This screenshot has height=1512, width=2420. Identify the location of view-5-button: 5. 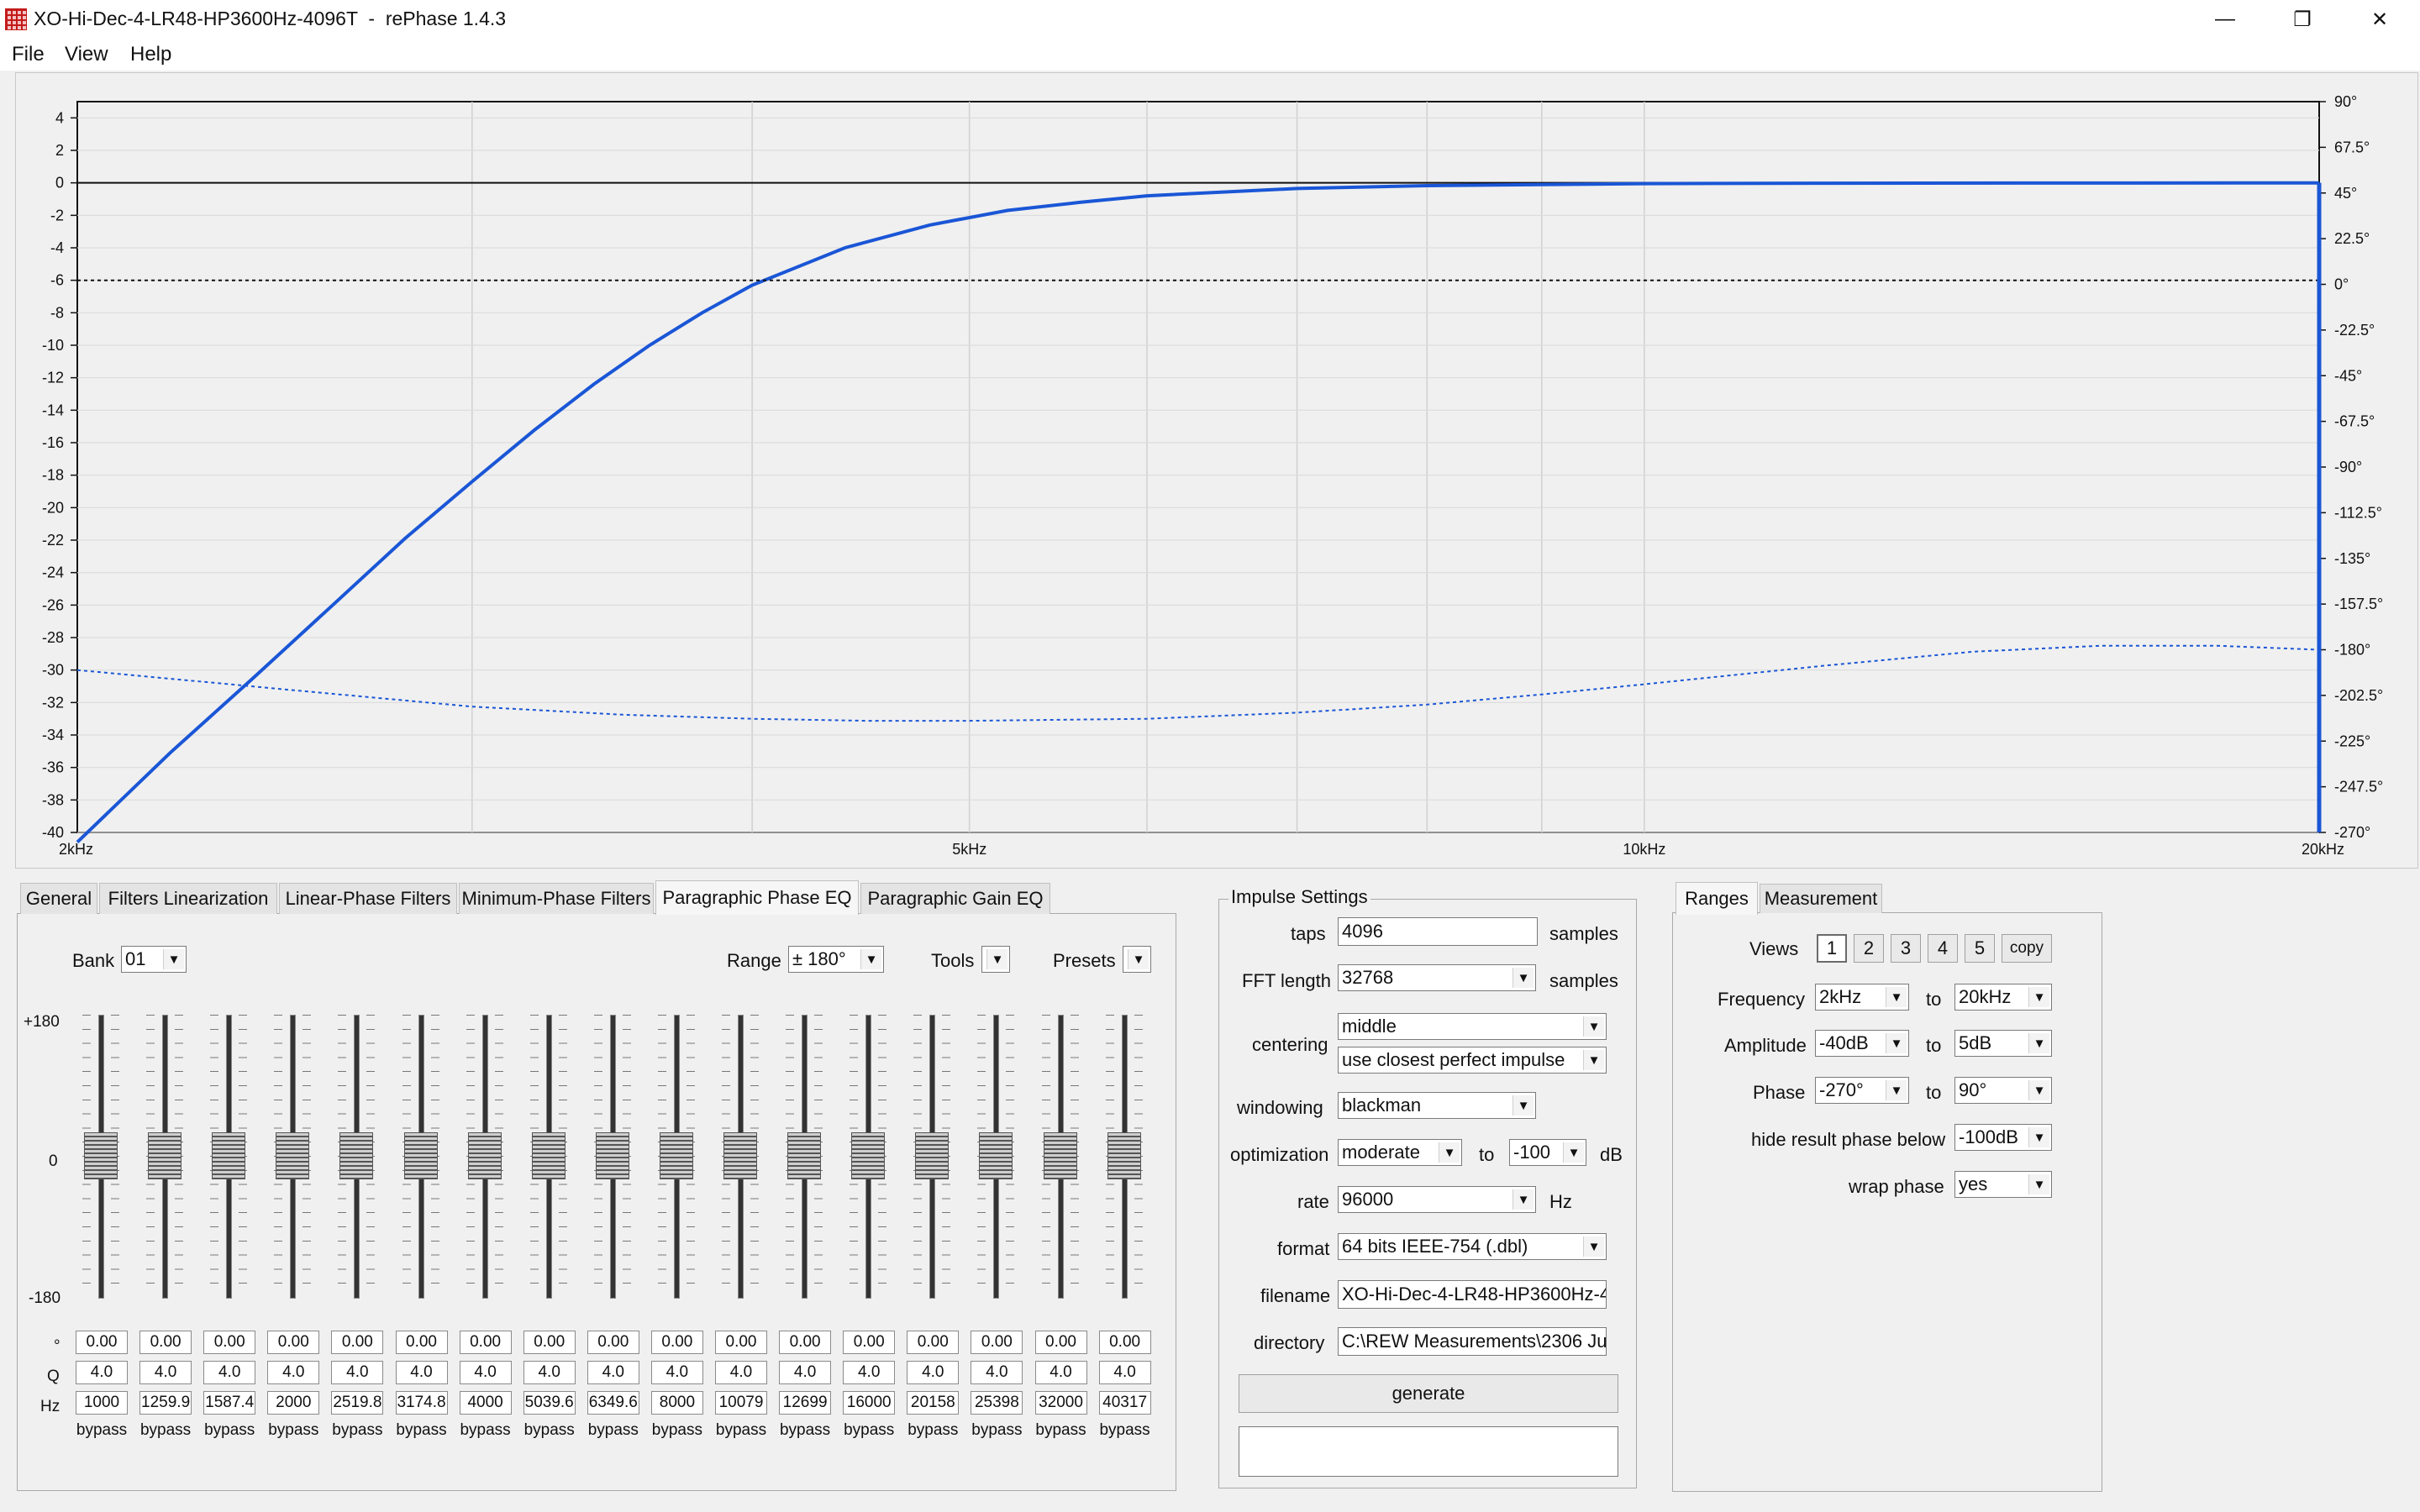
(1980, 948).